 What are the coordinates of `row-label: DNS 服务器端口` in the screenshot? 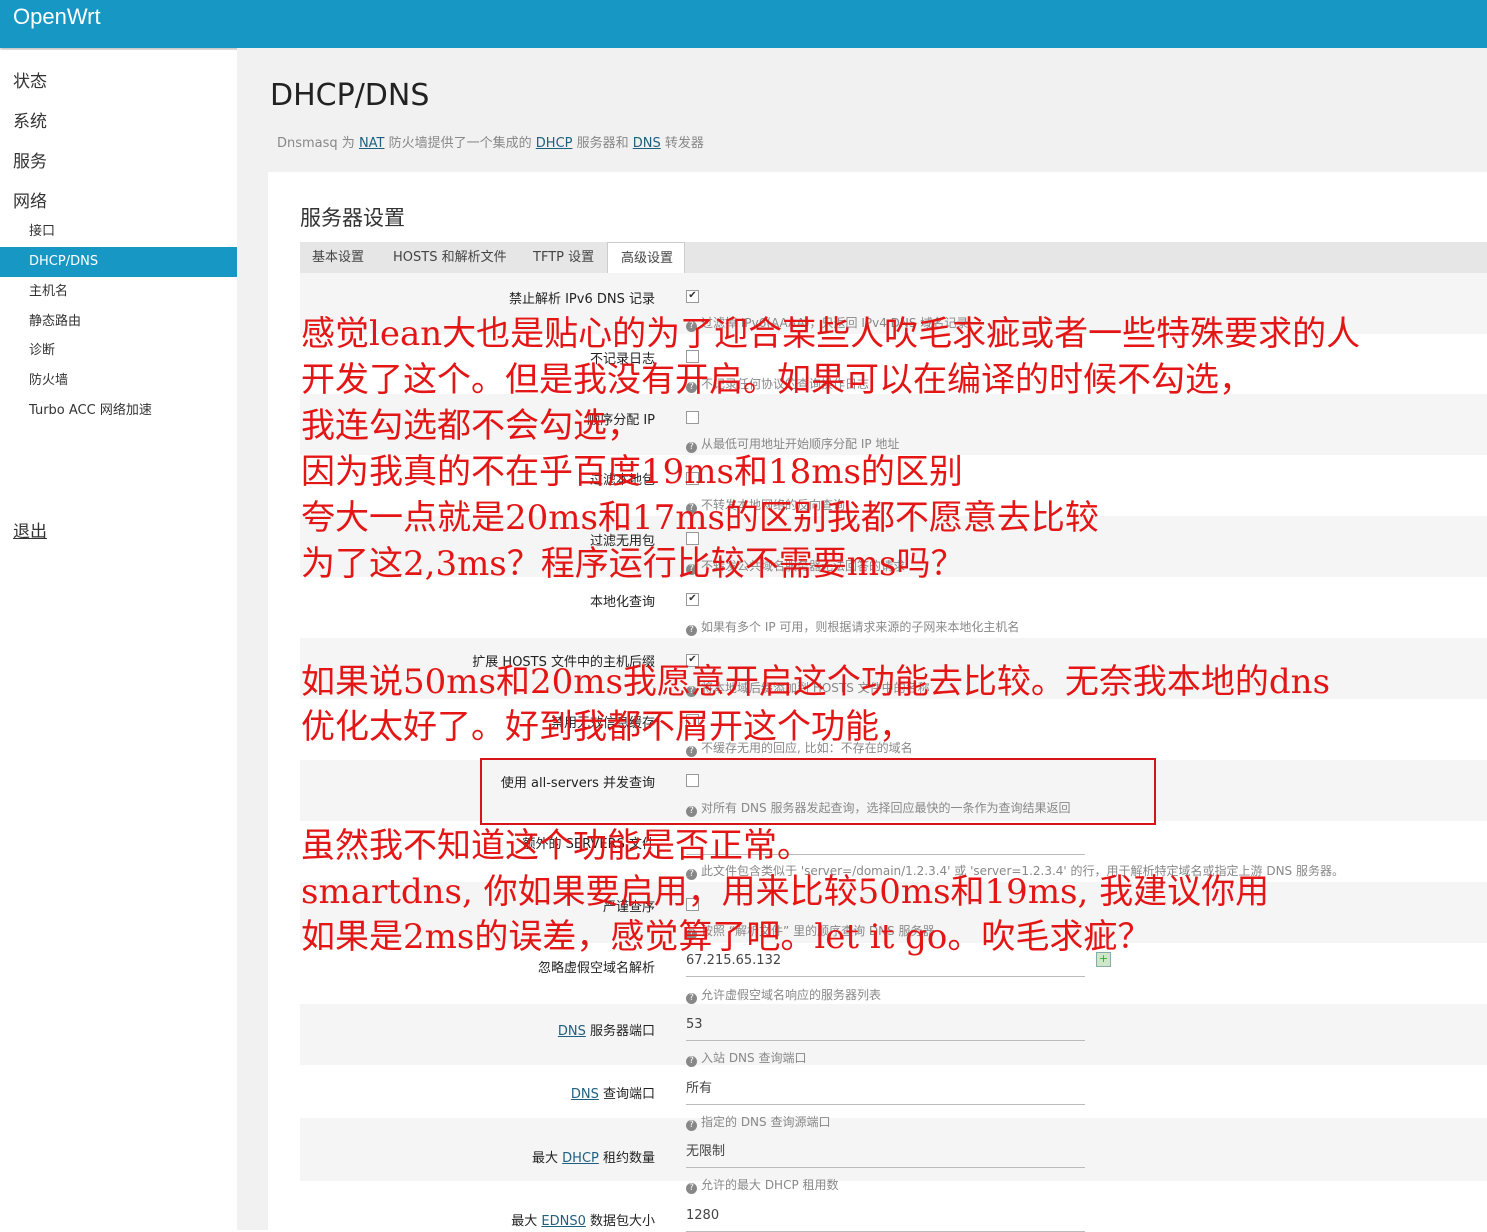 It's located at (606, 1029).